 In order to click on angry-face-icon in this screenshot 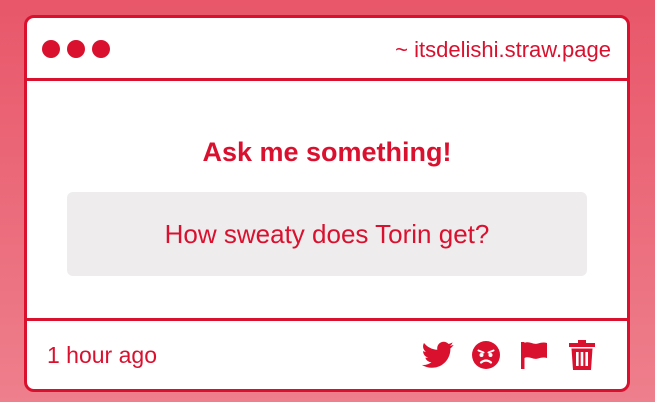, I will do `click(486, 355)`.